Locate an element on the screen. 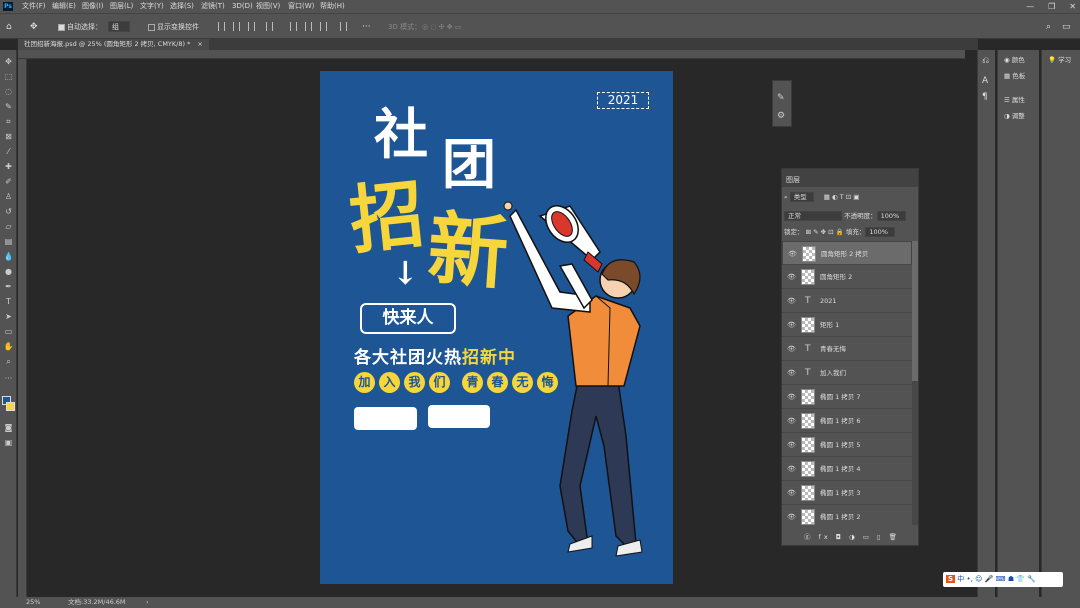 Image resolution: width=1080 pixels, height=608 pixels. layer-row: 👁 T 加入我们 is located at coordinates (847, 373).